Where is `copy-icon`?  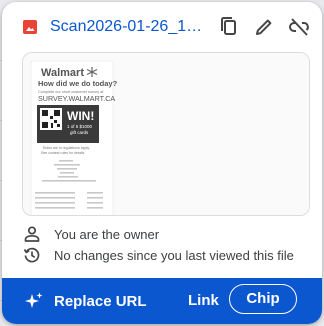 copy-icon is located at coordinates (228, 26).